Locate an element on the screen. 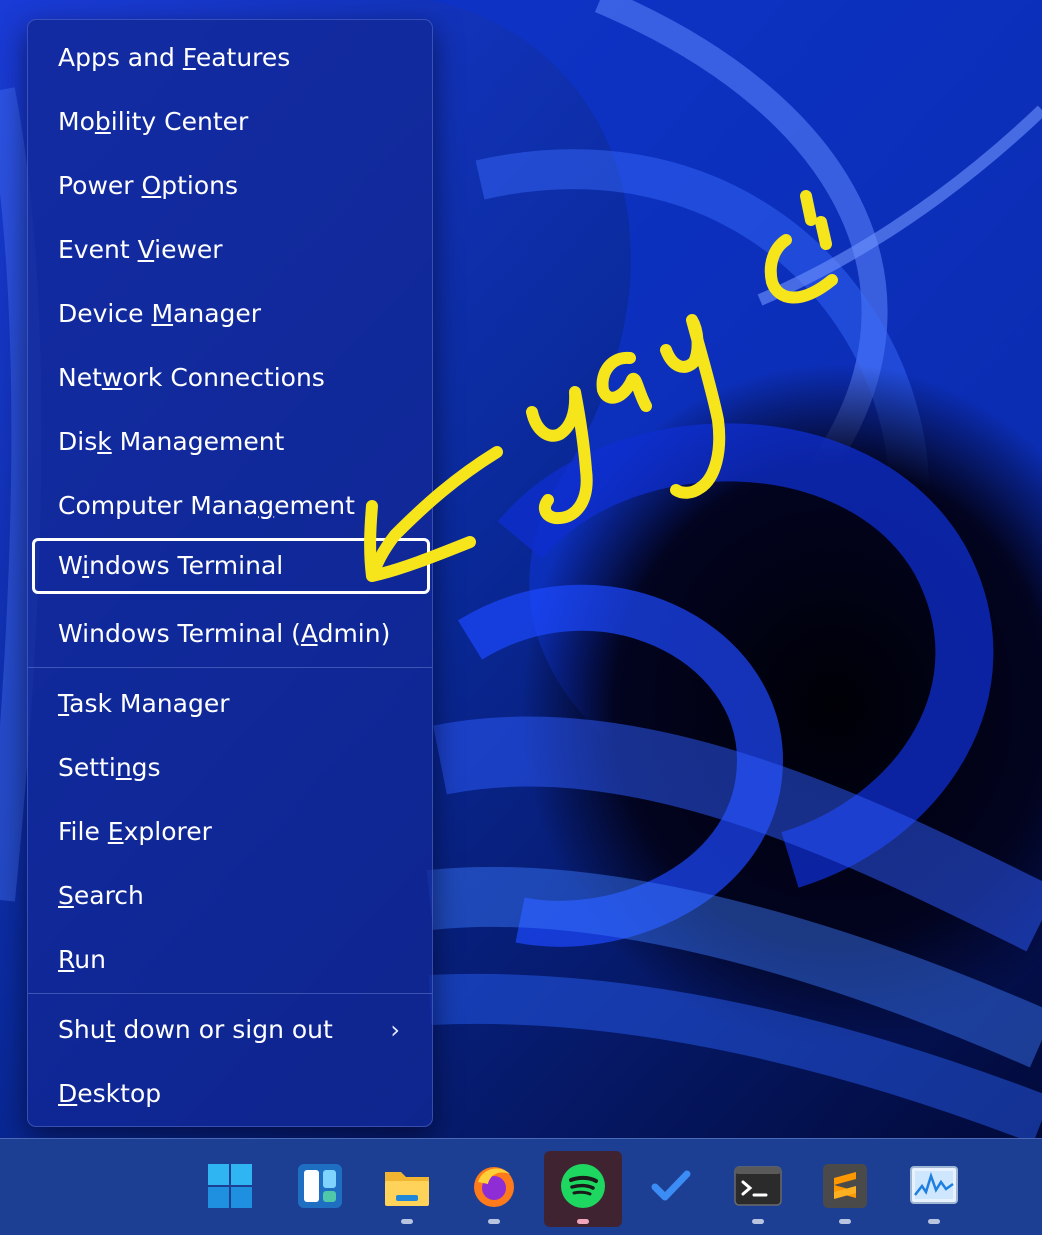 This screenshot has height=1235, width=1042. menu-item-label: Run is located at coordinates (82, 959).